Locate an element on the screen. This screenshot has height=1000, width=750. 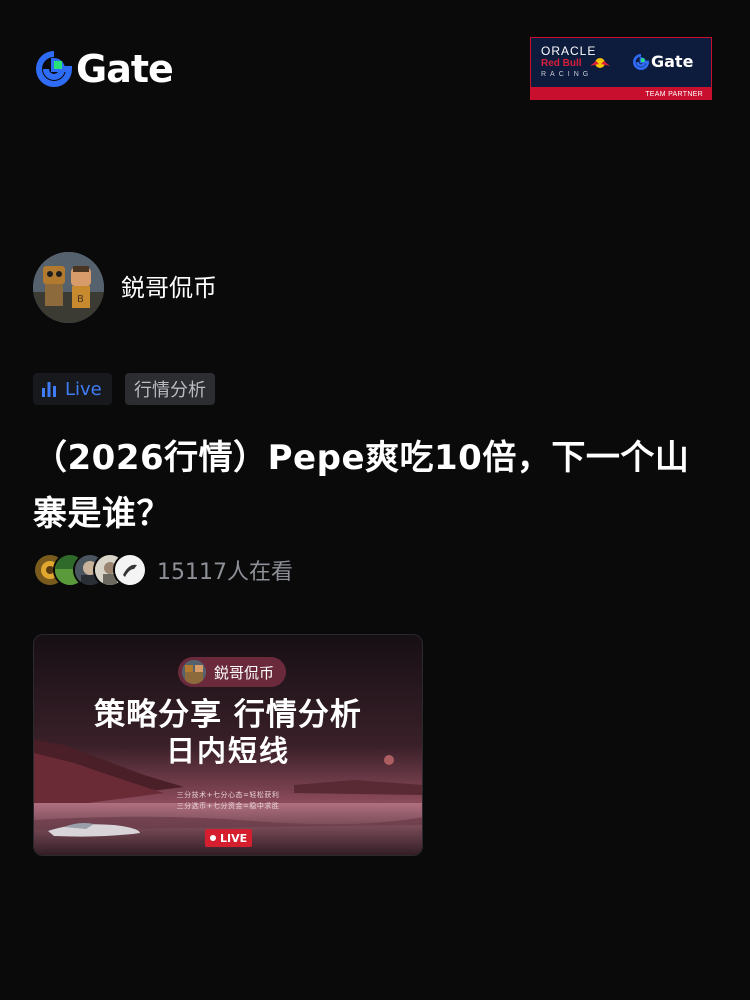
red-bull-icon is located at coordinates (600, 63).